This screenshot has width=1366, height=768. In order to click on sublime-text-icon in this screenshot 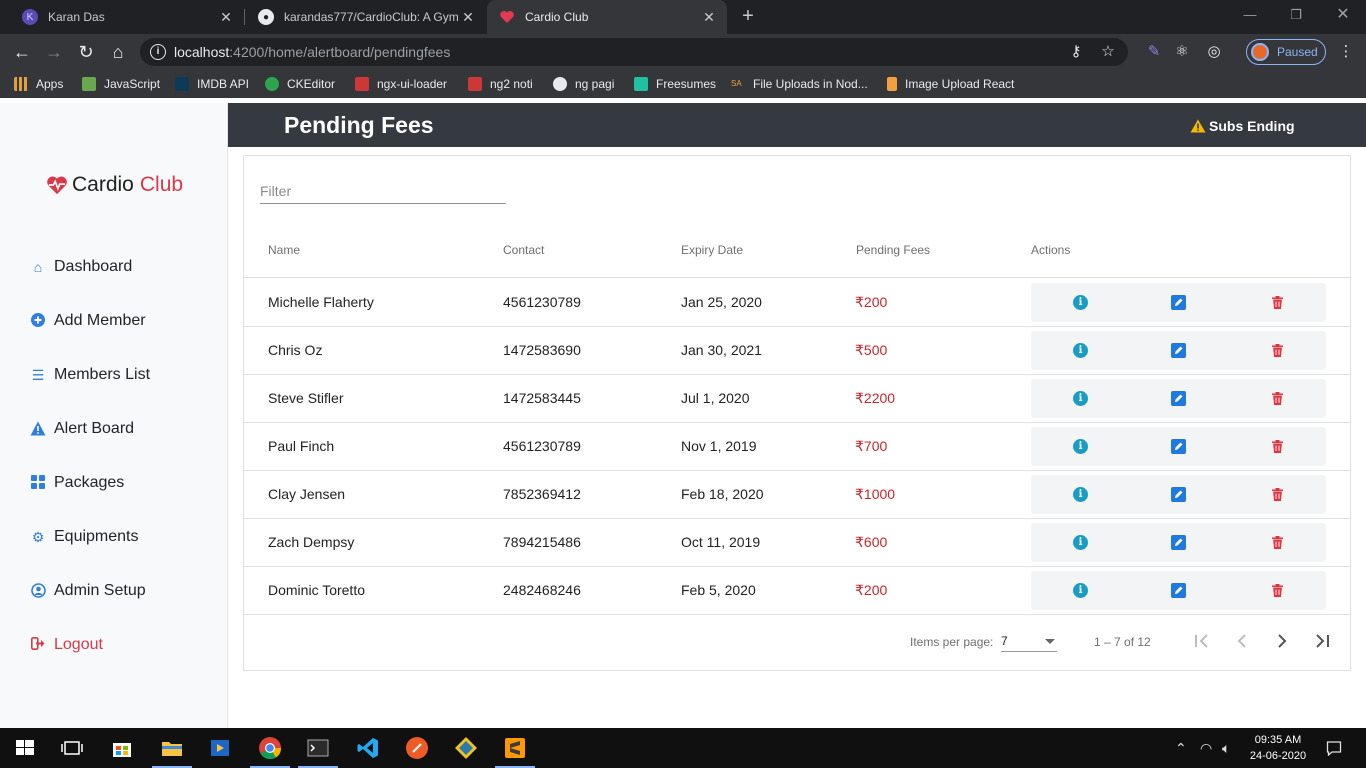, I will do `click(515, 748)`.